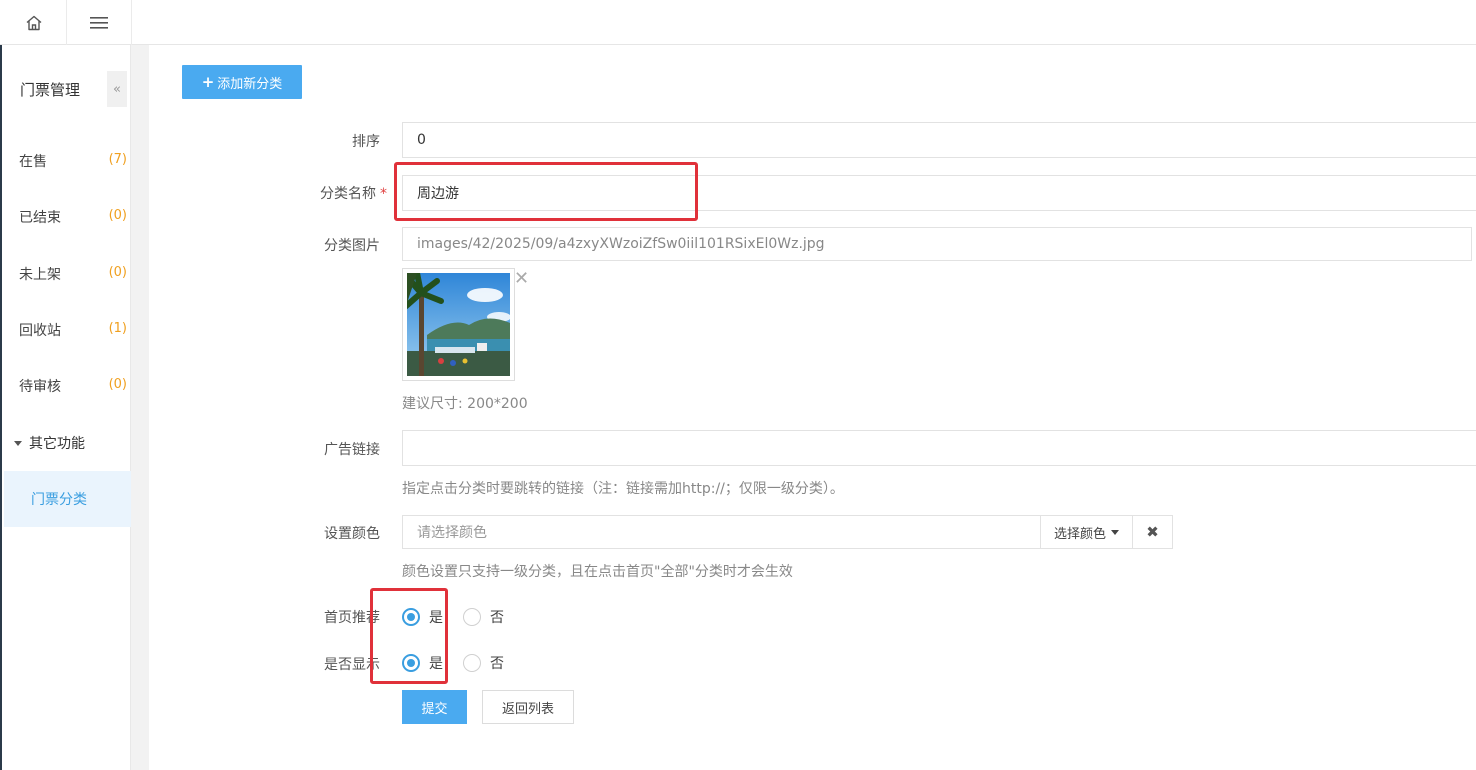 Image resolution: width=1476 pixels, height=770 pixels. I want to click on category-image-label: 分类图片, so click(352, 246).